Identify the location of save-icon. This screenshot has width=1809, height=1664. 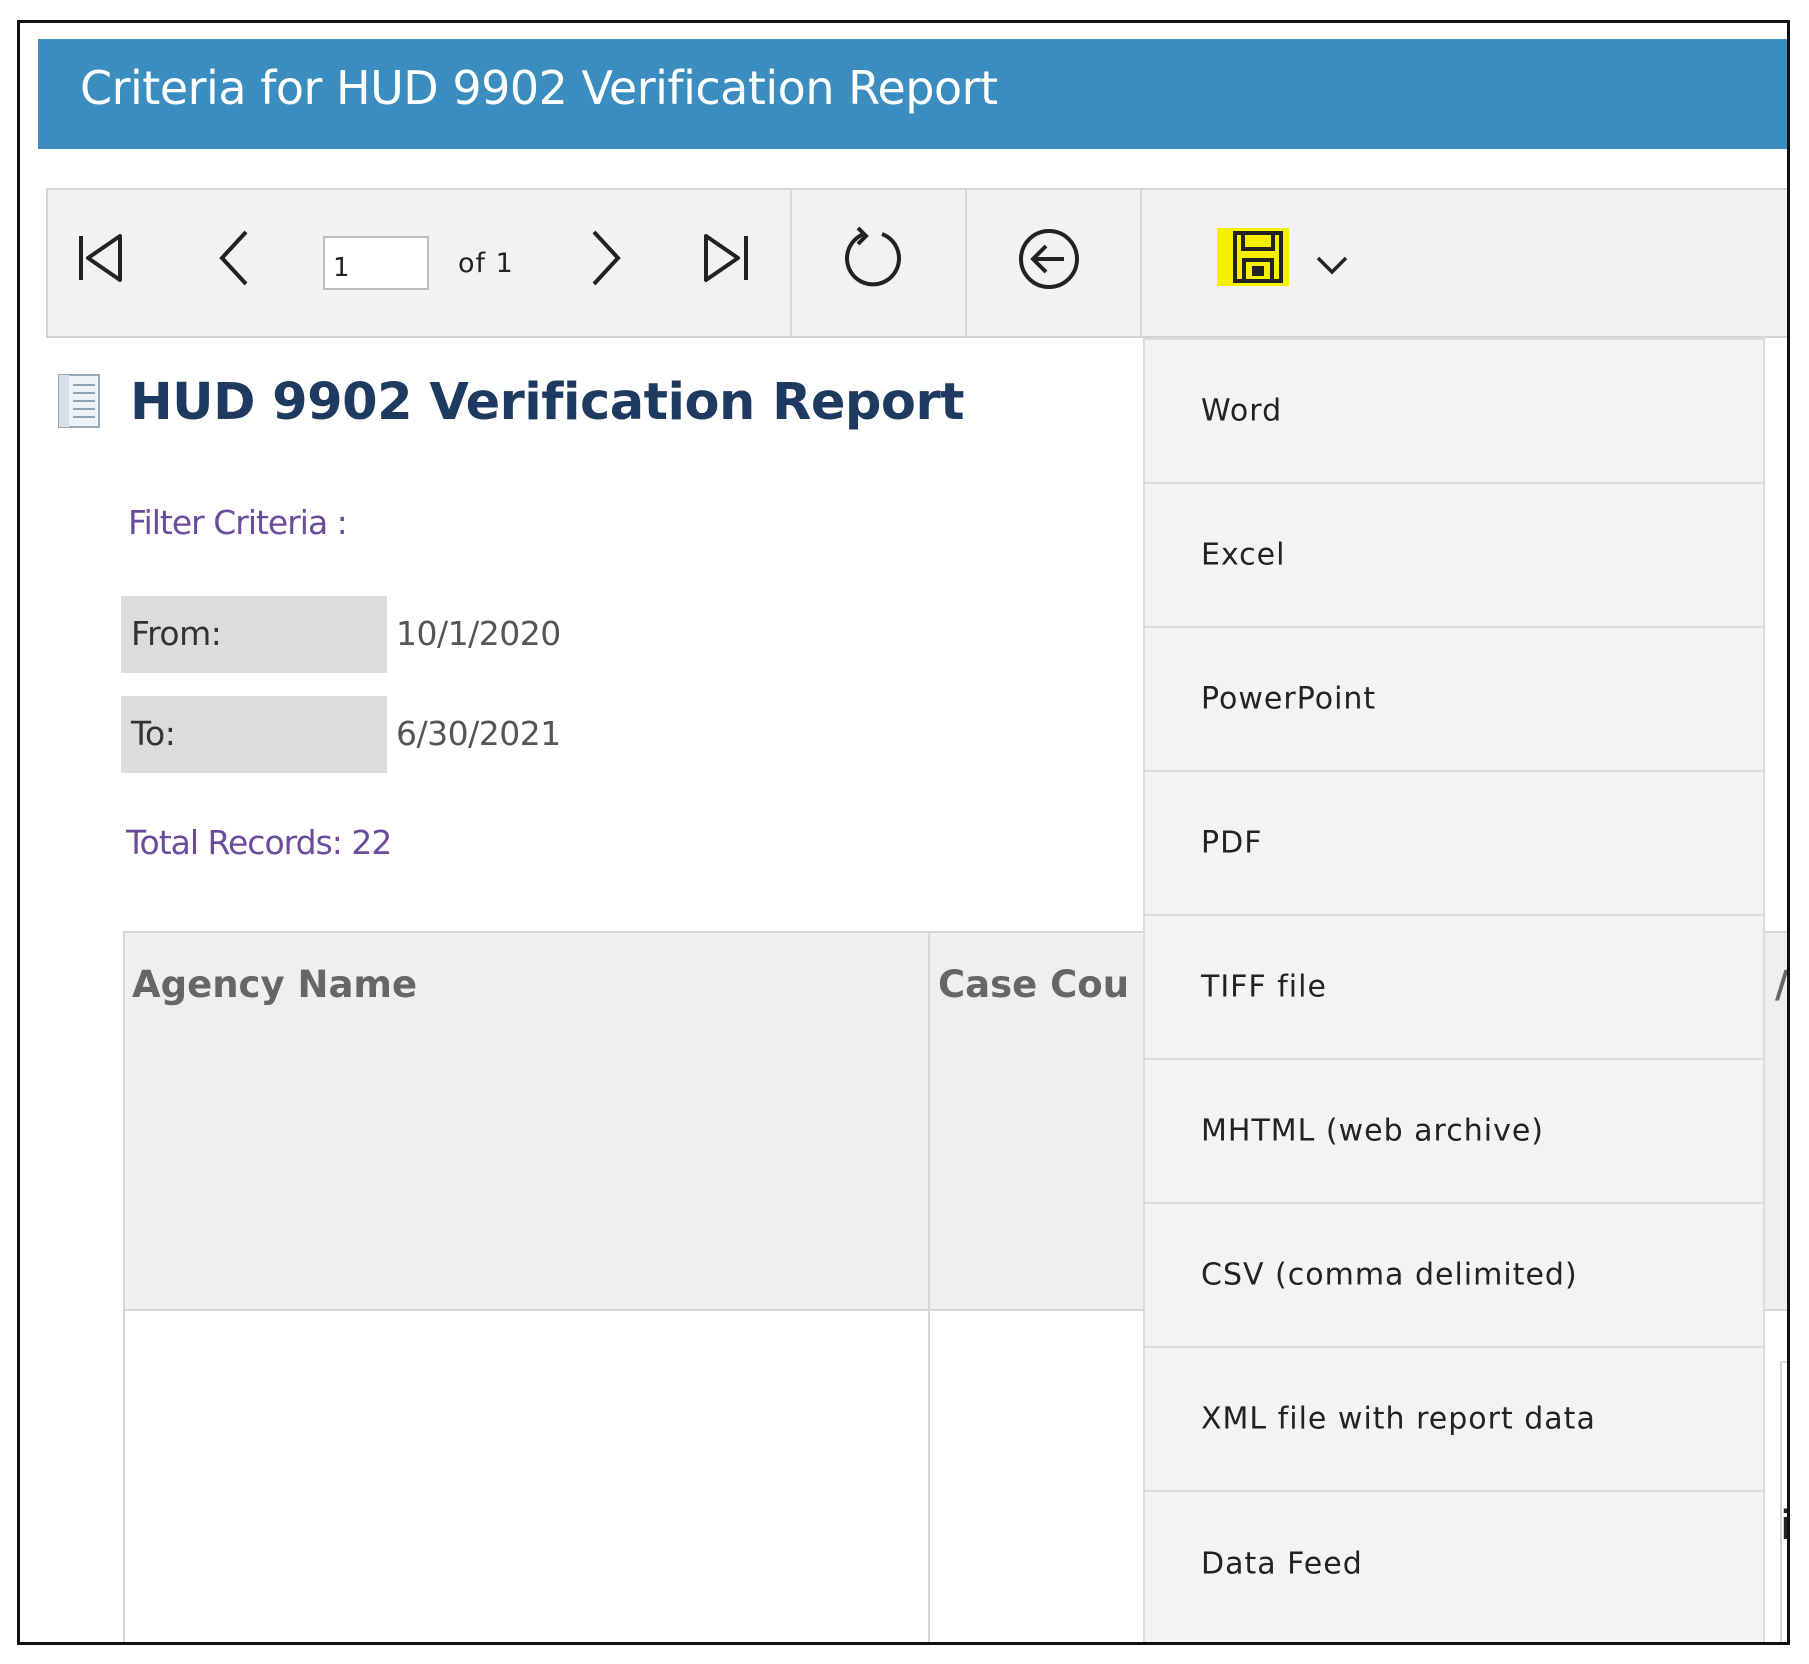
(1258, 257).